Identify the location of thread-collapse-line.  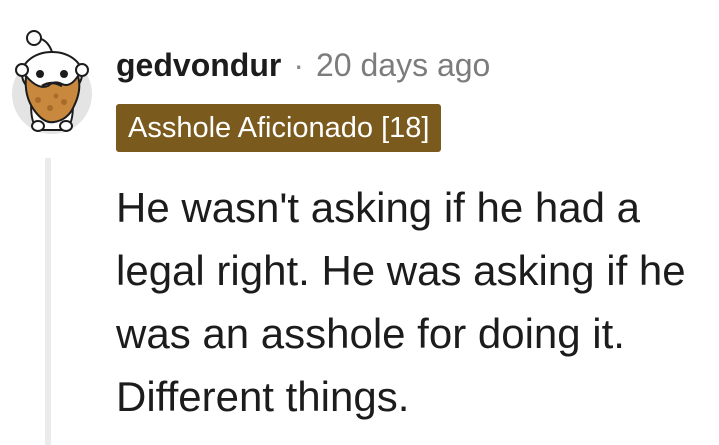
(48, 301).